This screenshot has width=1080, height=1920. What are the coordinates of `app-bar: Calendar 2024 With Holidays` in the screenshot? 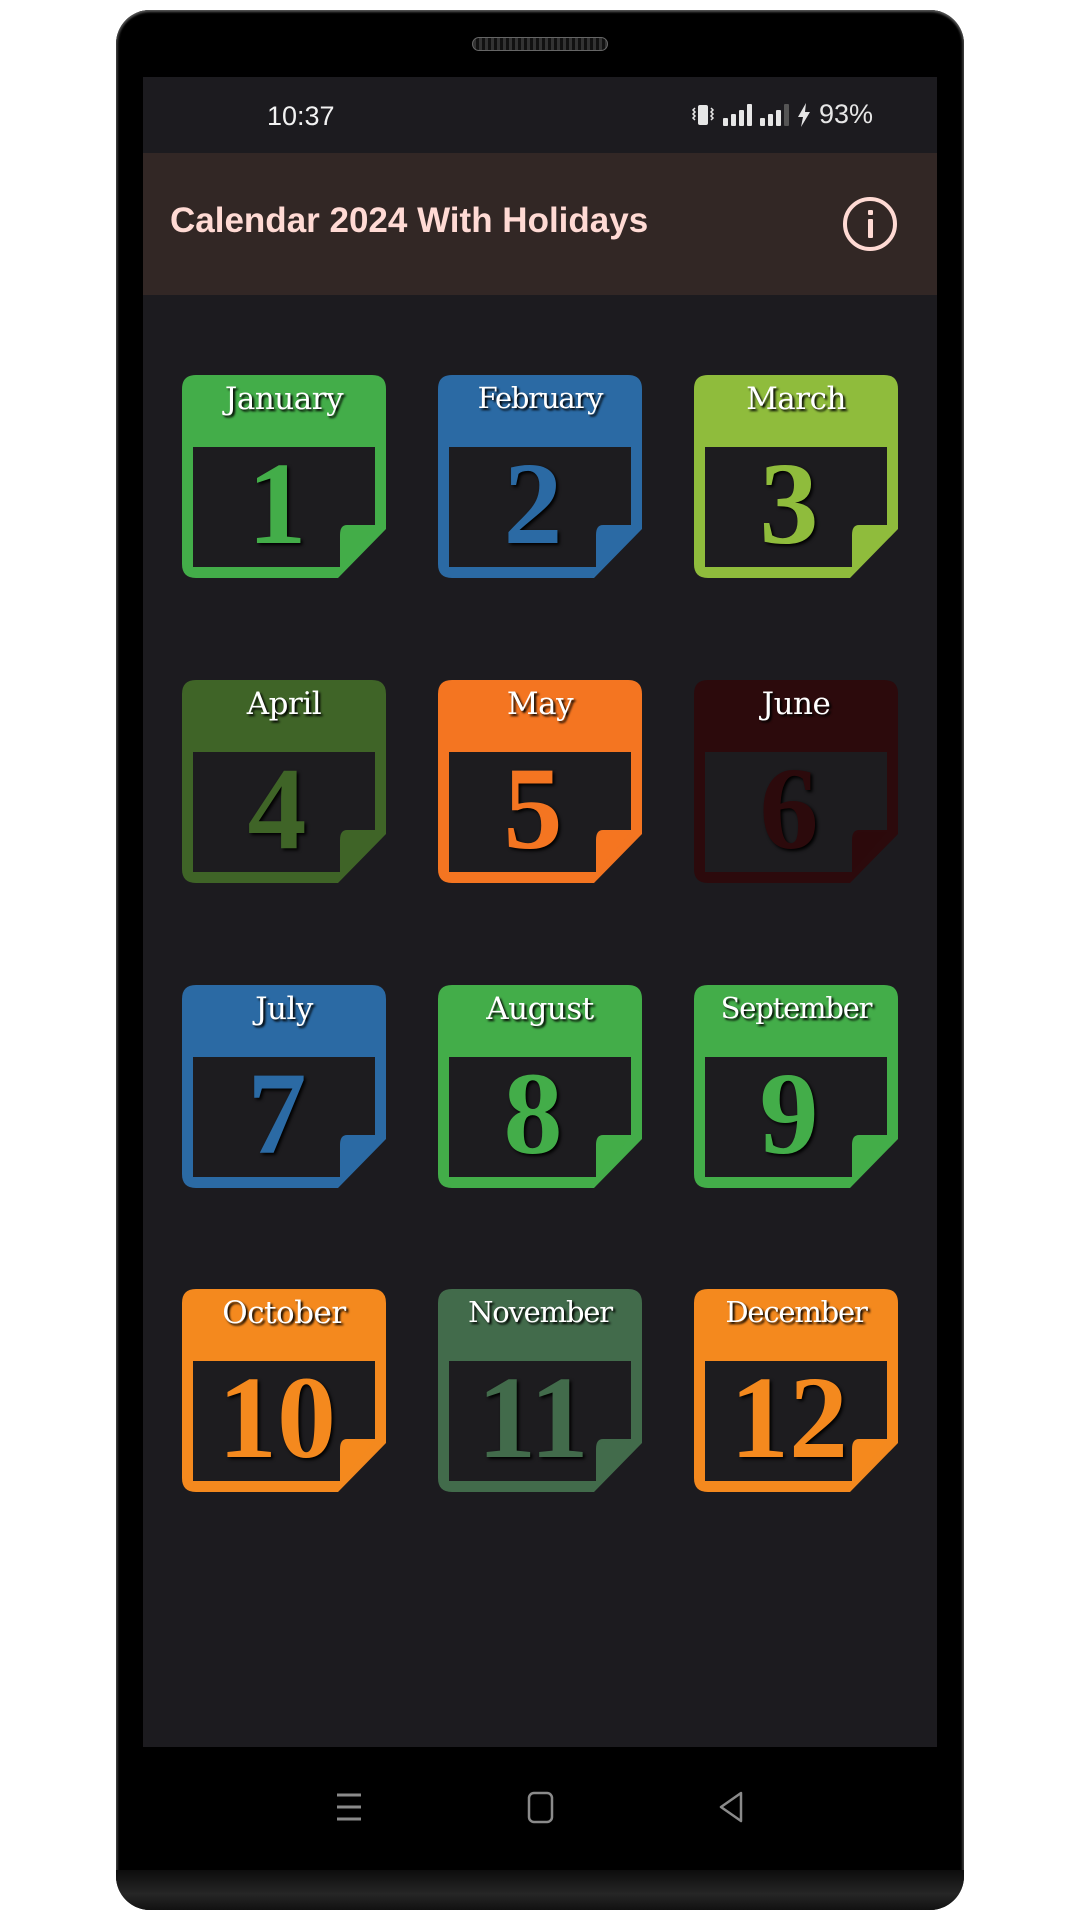 It's located at (540, 224).